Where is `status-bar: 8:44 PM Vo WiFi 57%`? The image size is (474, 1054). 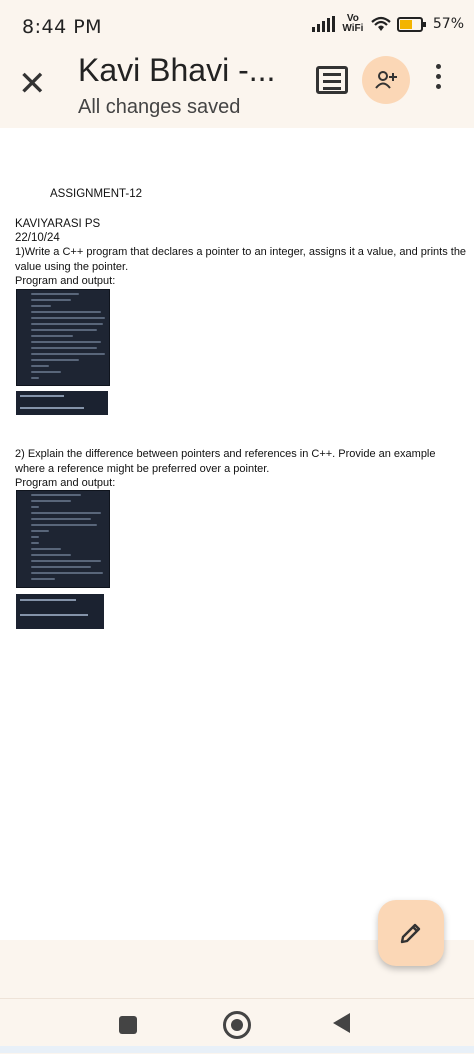 status-bar: 8:44 PM Vo WiFi 57% is located at coordinates (237, 25).